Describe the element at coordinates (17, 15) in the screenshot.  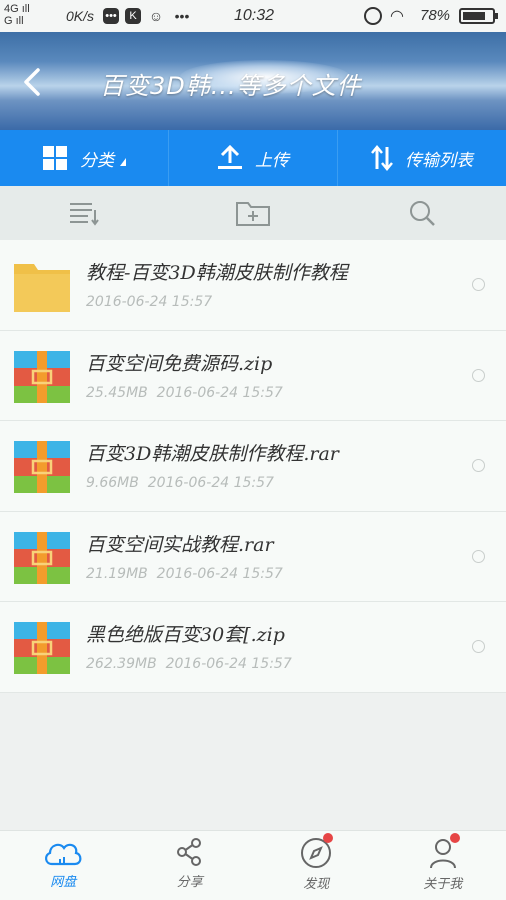
I see `signal-indicator: 4G ıll G ıll` at that location.